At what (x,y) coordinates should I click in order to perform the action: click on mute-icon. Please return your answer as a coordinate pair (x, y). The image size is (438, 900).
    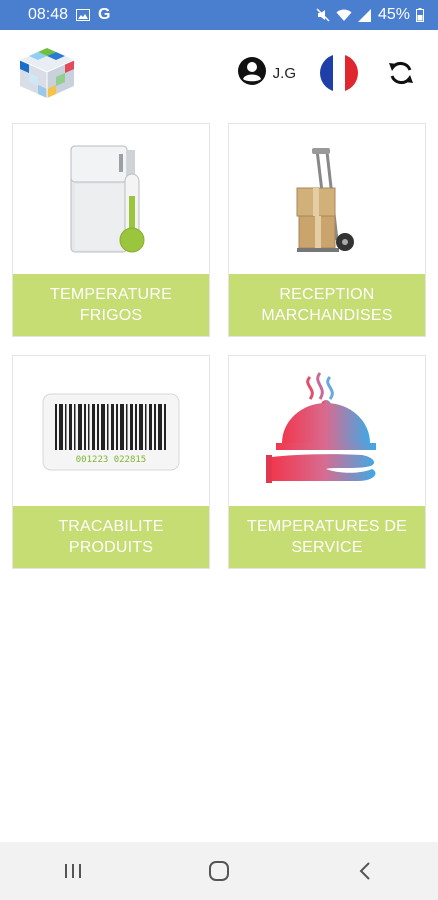
    Looking at the image, I should click on (323, 15).